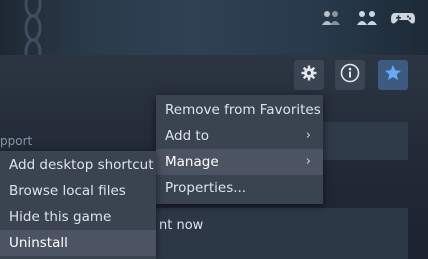 The width and height of the screenshot is (428, 259). I want to click on activity-text: nt now, so click(181, 225).